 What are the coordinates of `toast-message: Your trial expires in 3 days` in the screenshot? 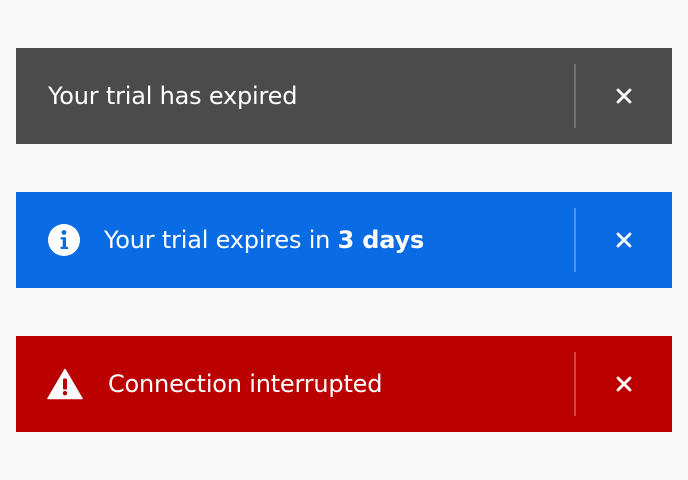 It's located at (264, 240).